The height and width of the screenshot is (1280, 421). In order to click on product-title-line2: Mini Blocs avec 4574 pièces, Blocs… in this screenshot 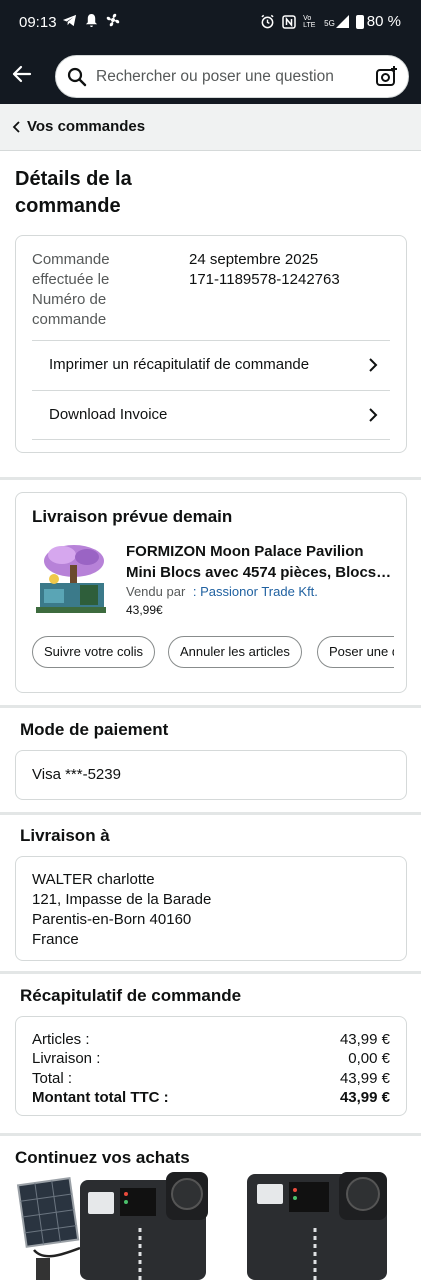, I will do `click(259, 572)`.